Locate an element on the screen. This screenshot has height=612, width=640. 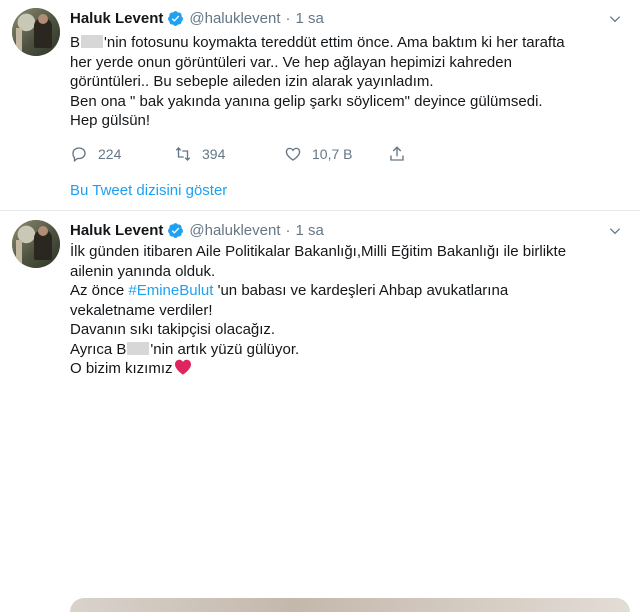
share-icon is located at coordinates (397, 153).